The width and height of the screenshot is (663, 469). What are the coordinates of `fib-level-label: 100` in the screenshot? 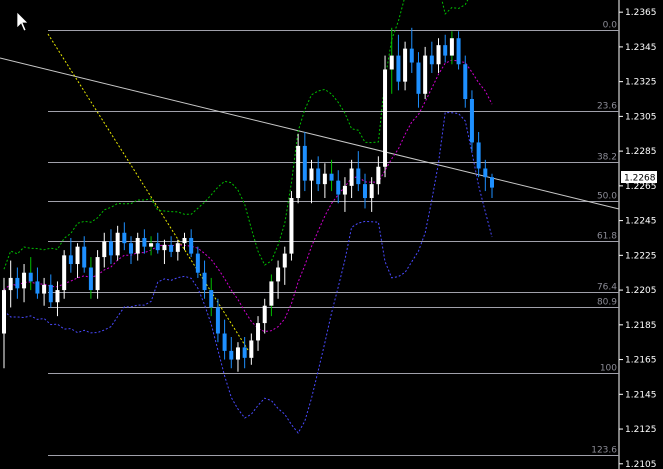 It's located at (608, 369).